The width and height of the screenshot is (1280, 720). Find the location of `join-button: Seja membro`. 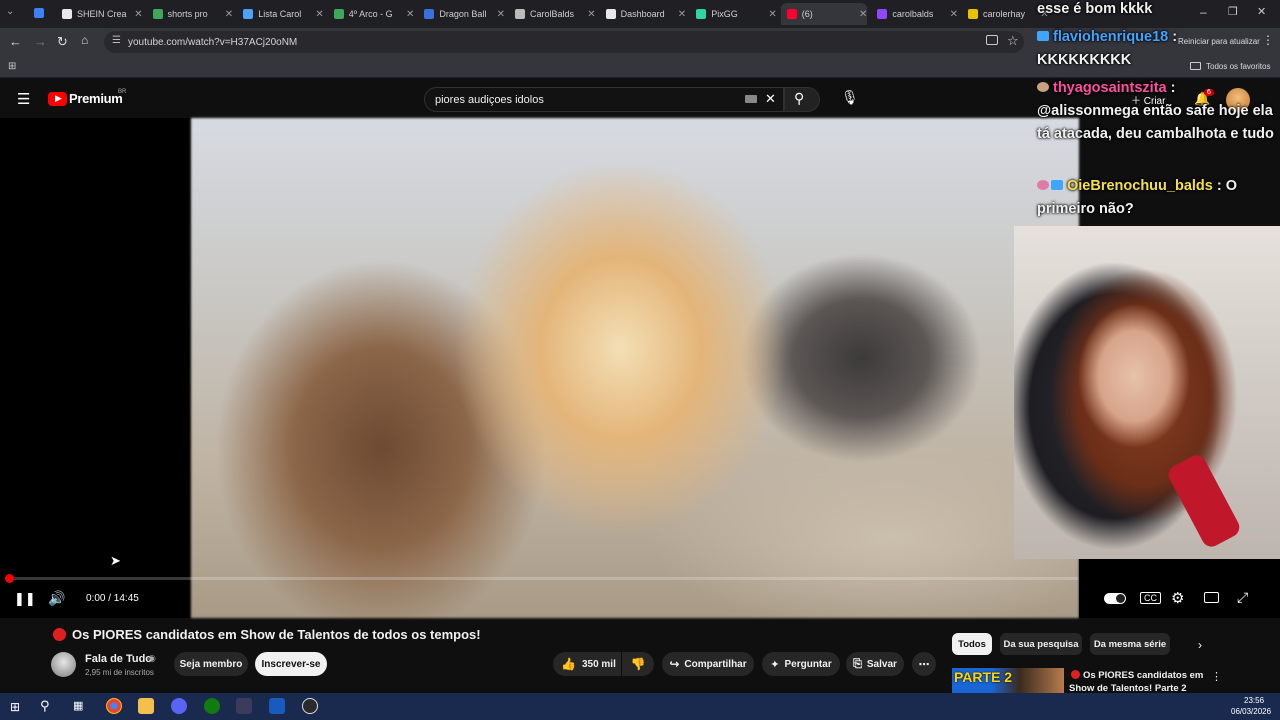

join-button: Seja membro is located at coordinates (211, 664).